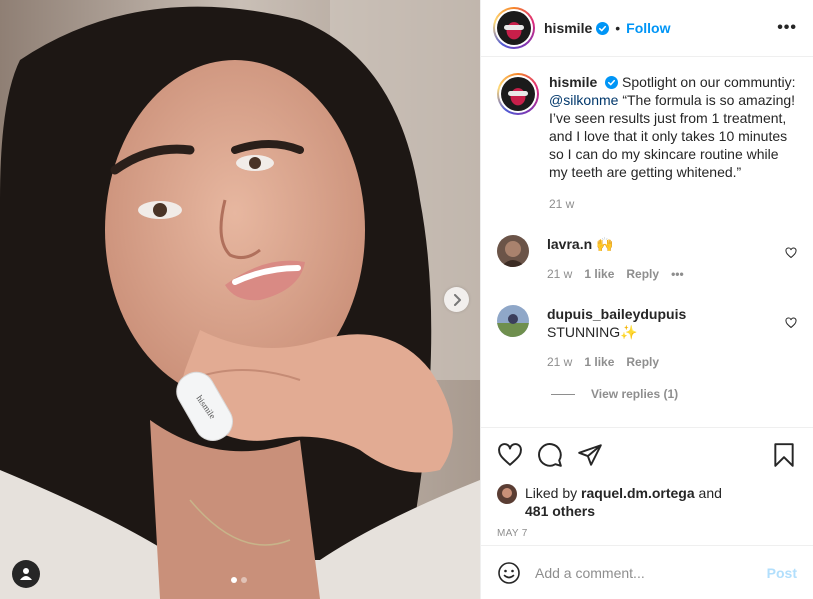 This screenshot has height=599, width=813. What do you see at coordinates (569, 244) in the screenshot?
I see `commenter-username: lavra.n` at bounding box center [569, 244].